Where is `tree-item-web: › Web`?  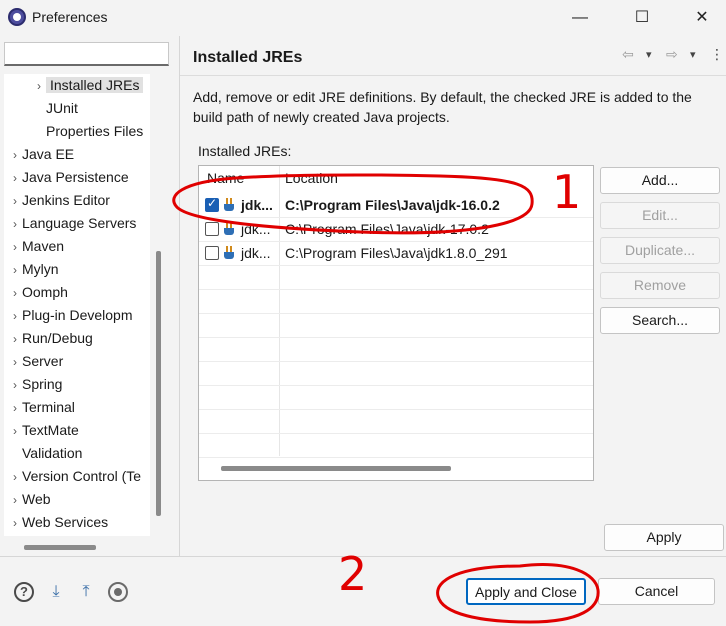 tree-item-web: › Web is located at coordinates (29, 499).